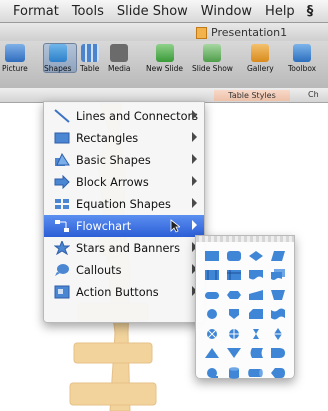 This screenshot has height=411, width=328. I want to click on table-icon, so click(89, 53).